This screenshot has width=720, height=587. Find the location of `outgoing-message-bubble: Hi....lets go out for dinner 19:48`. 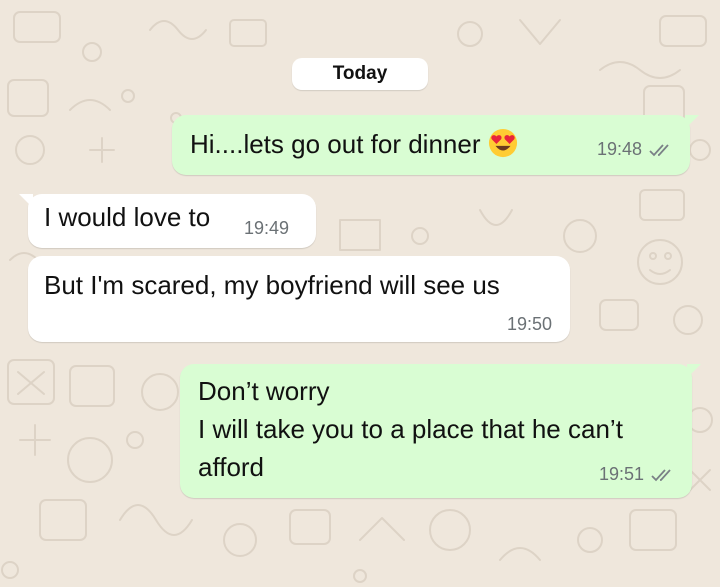

outgoing-message-bubble: Hi....lets go out for dinner 19:48 is located at coordinates (435, 145).